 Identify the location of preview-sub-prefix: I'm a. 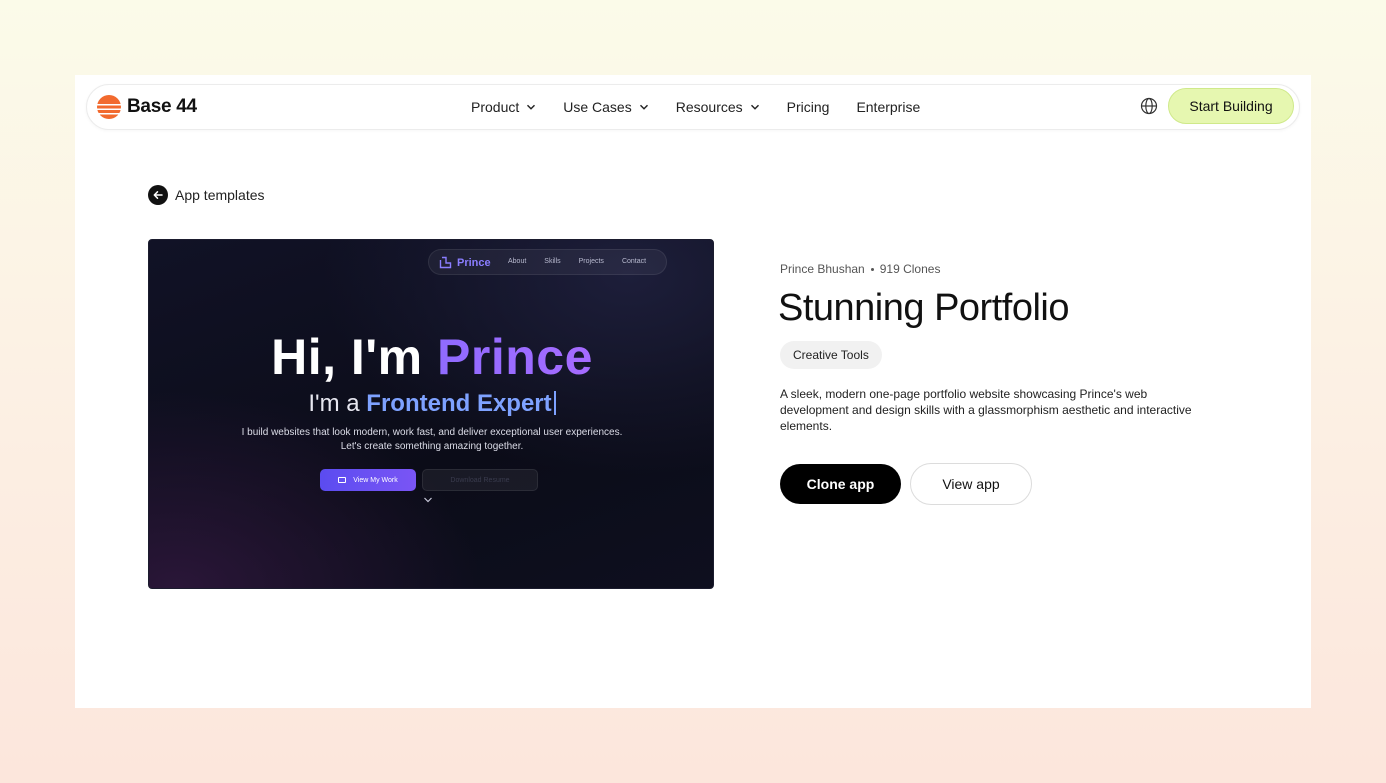
(337, 403).